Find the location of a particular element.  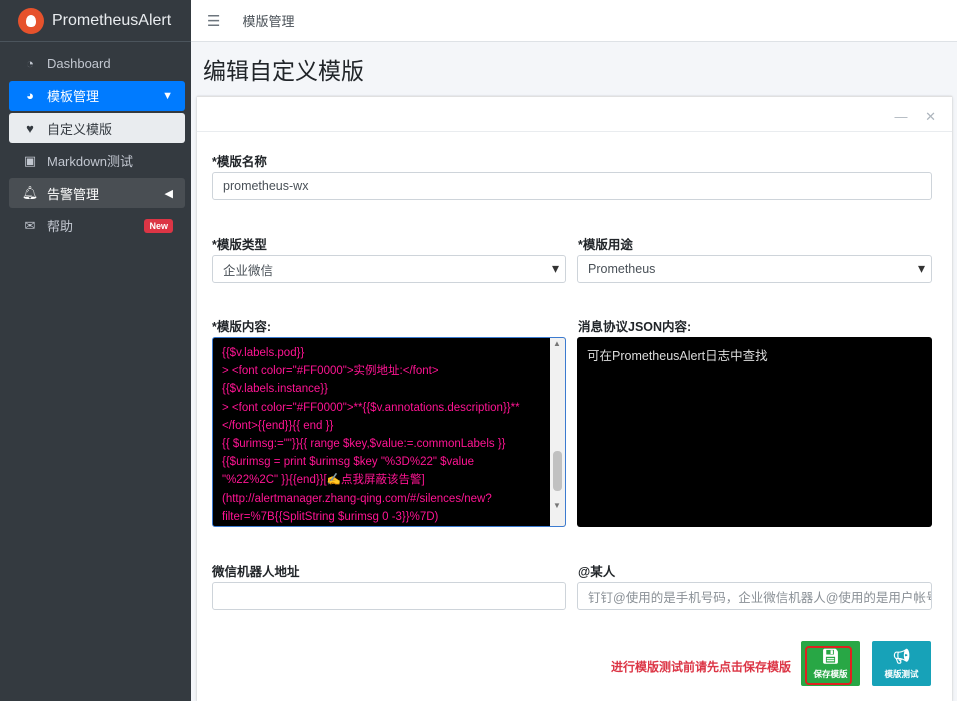

test-template-label: 模版测试 is located at coordinates (901, 673).